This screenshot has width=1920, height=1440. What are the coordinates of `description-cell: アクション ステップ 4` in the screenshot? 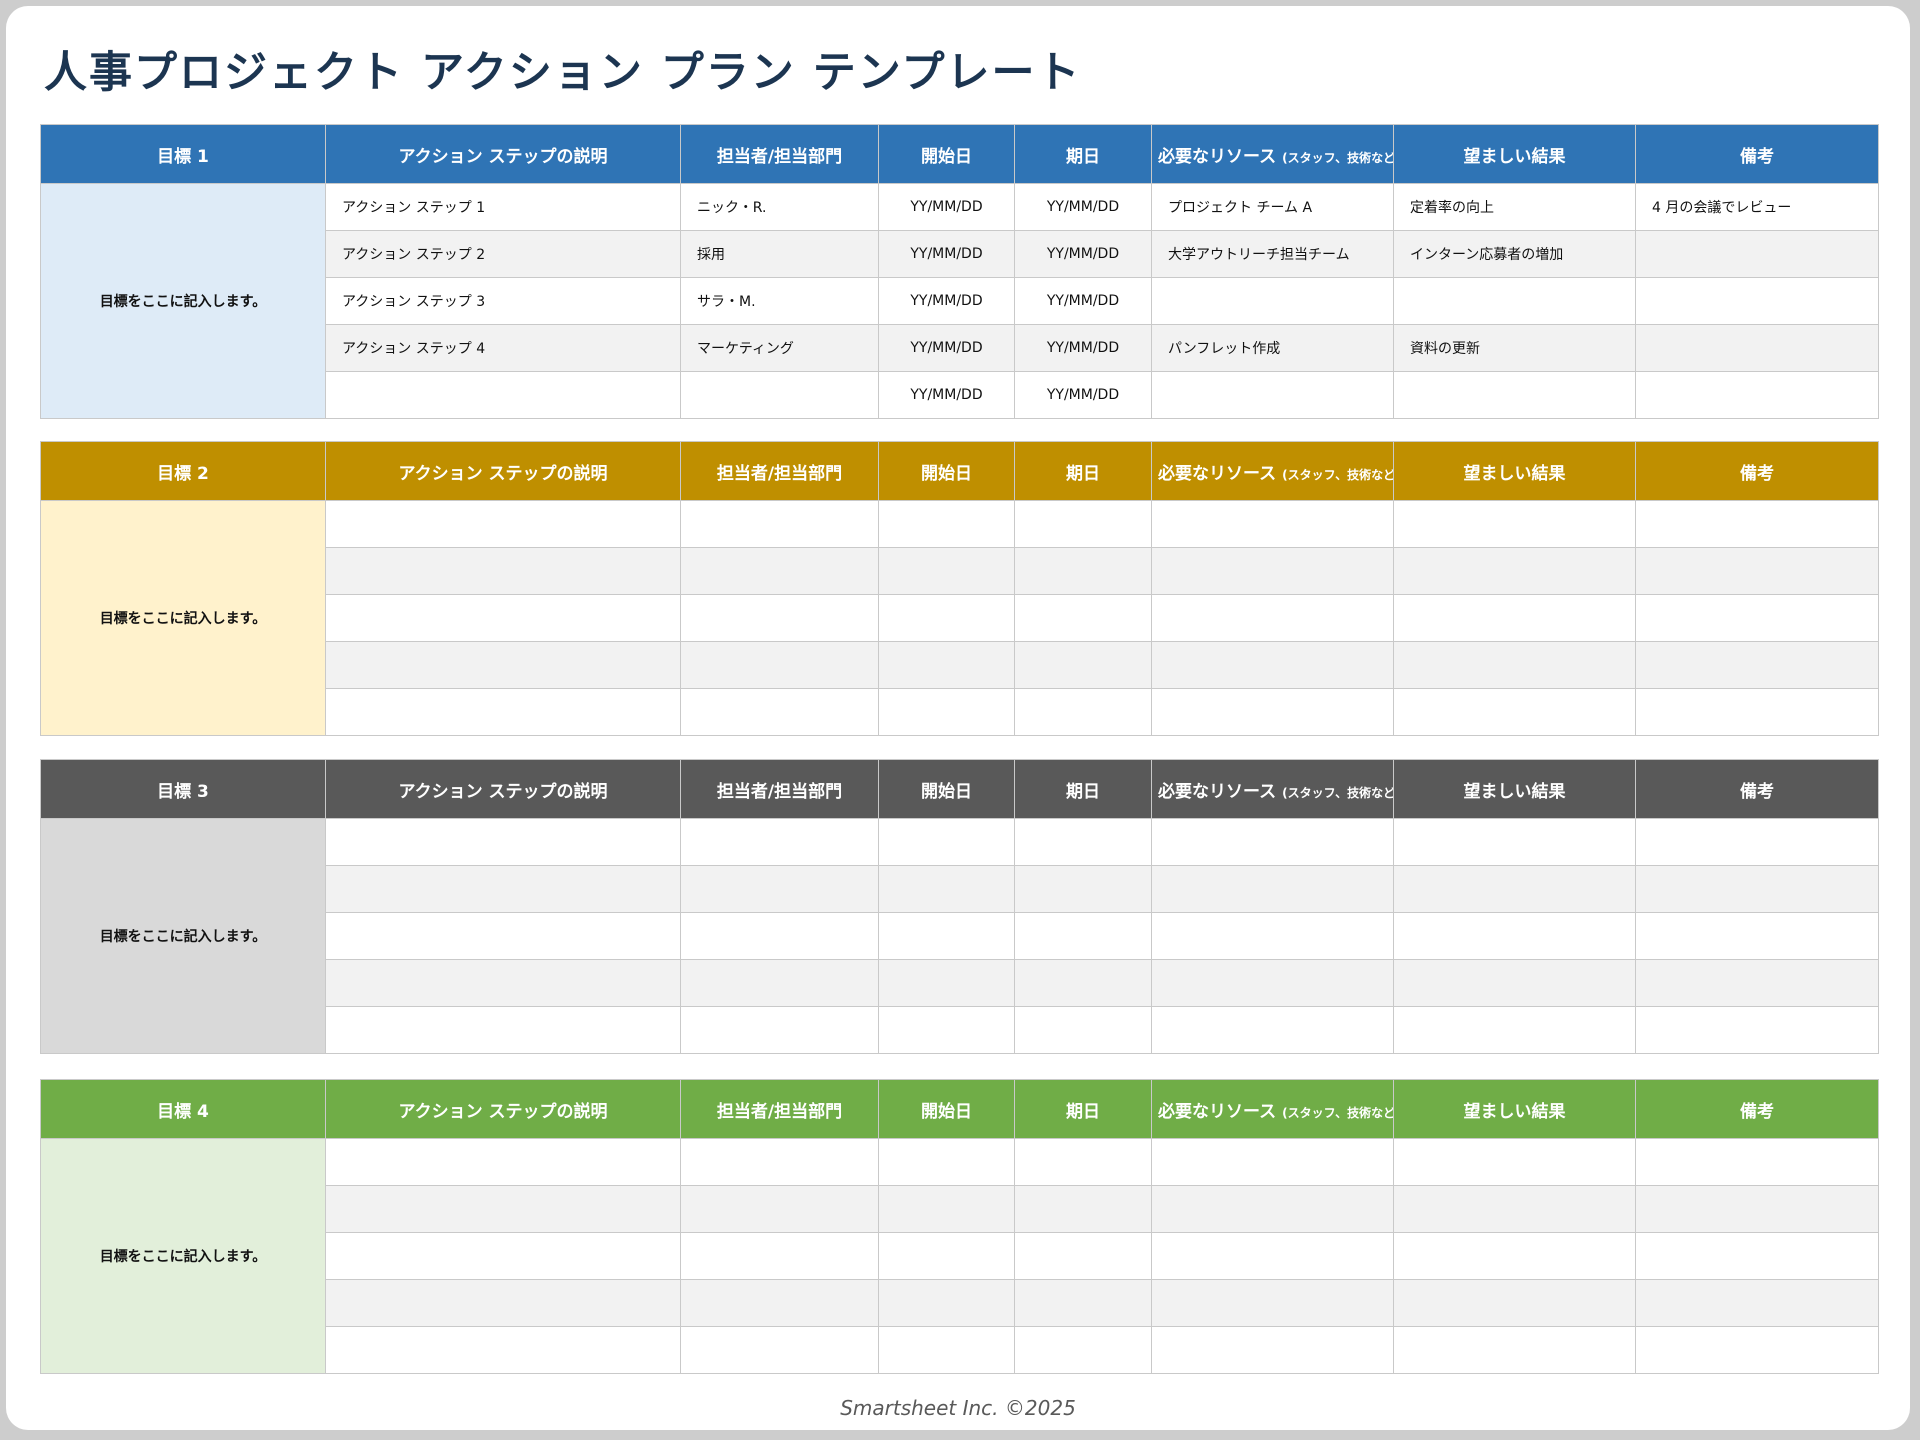 It's located at (503, 348).